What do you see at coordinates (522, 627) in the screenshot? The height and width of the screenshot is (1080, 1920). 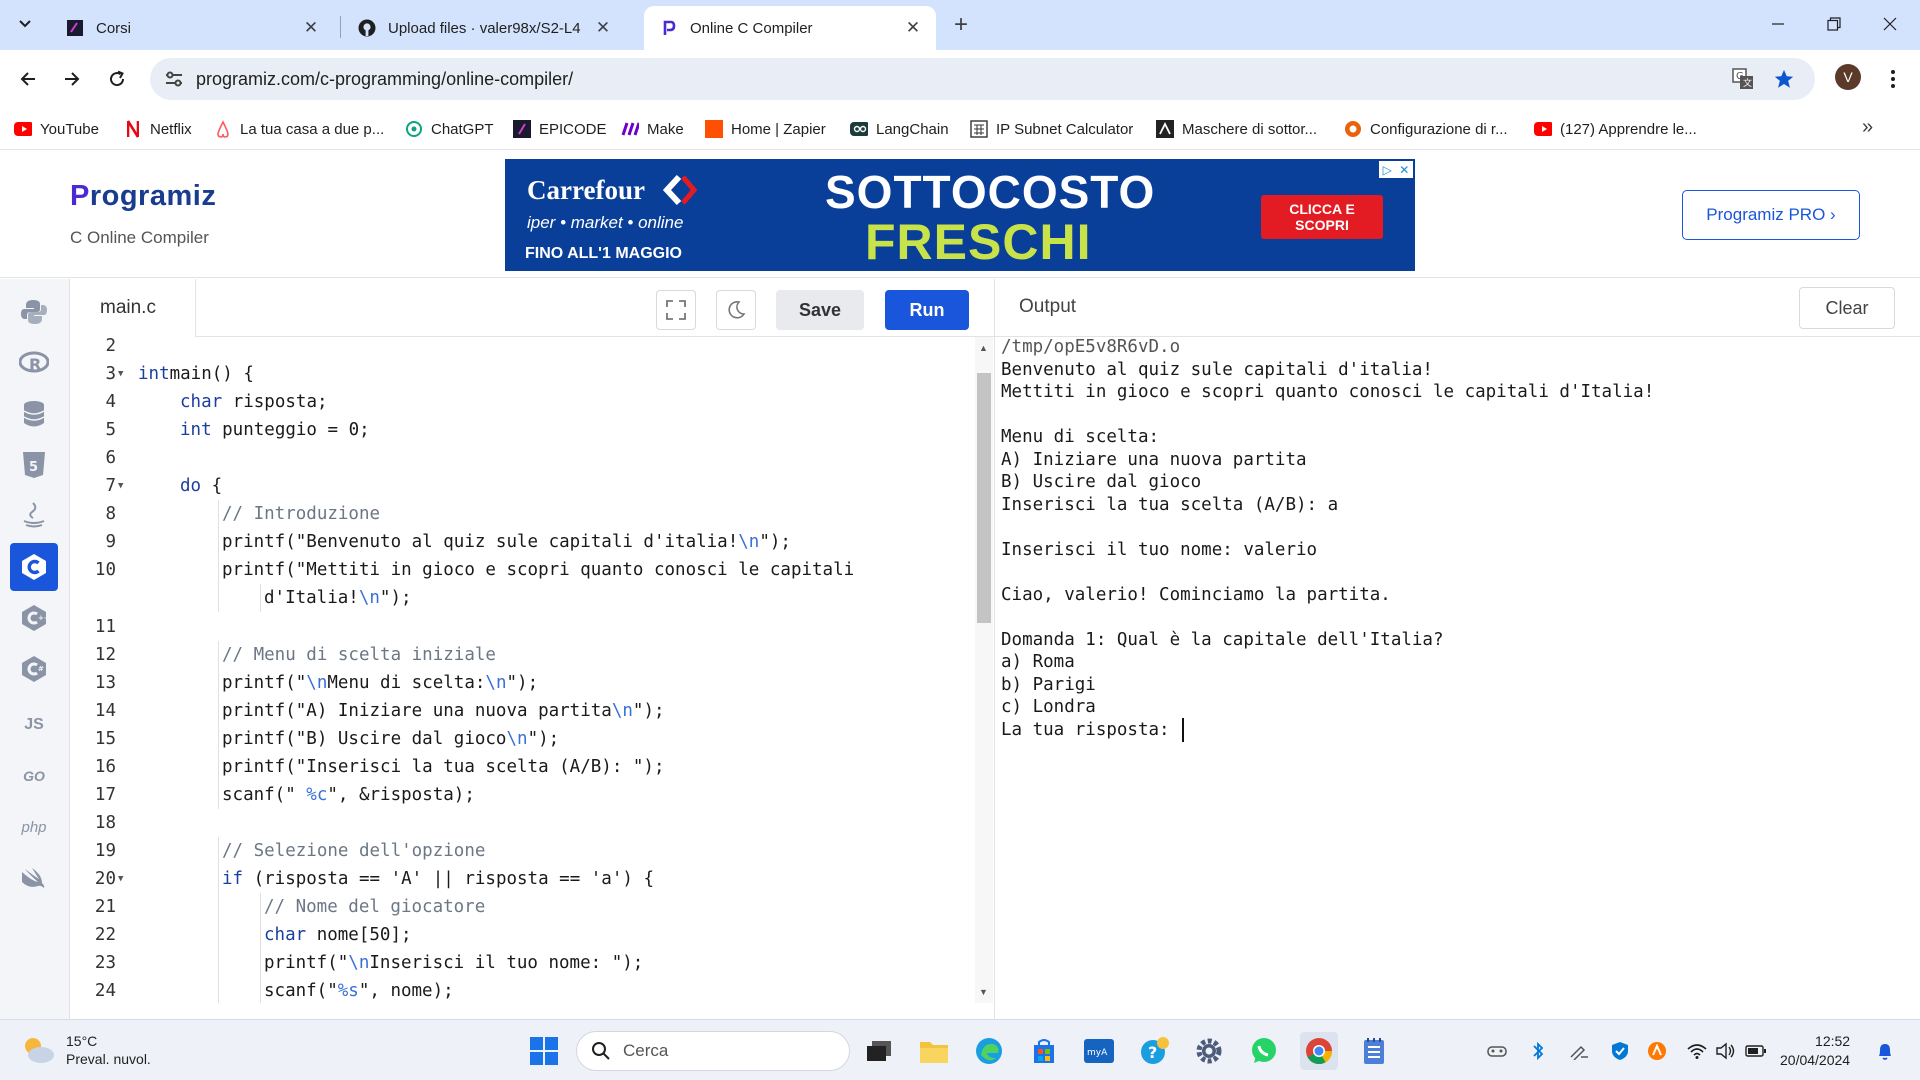 I see `code-line: 11` at bounding box center [522, 627].